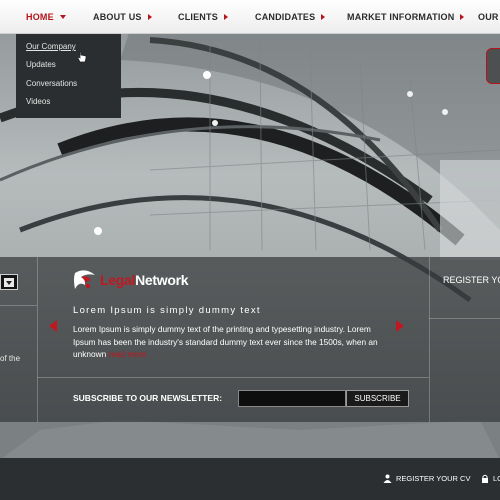  I want to click on logo-text: LegalNetwork, so click(144, 280).